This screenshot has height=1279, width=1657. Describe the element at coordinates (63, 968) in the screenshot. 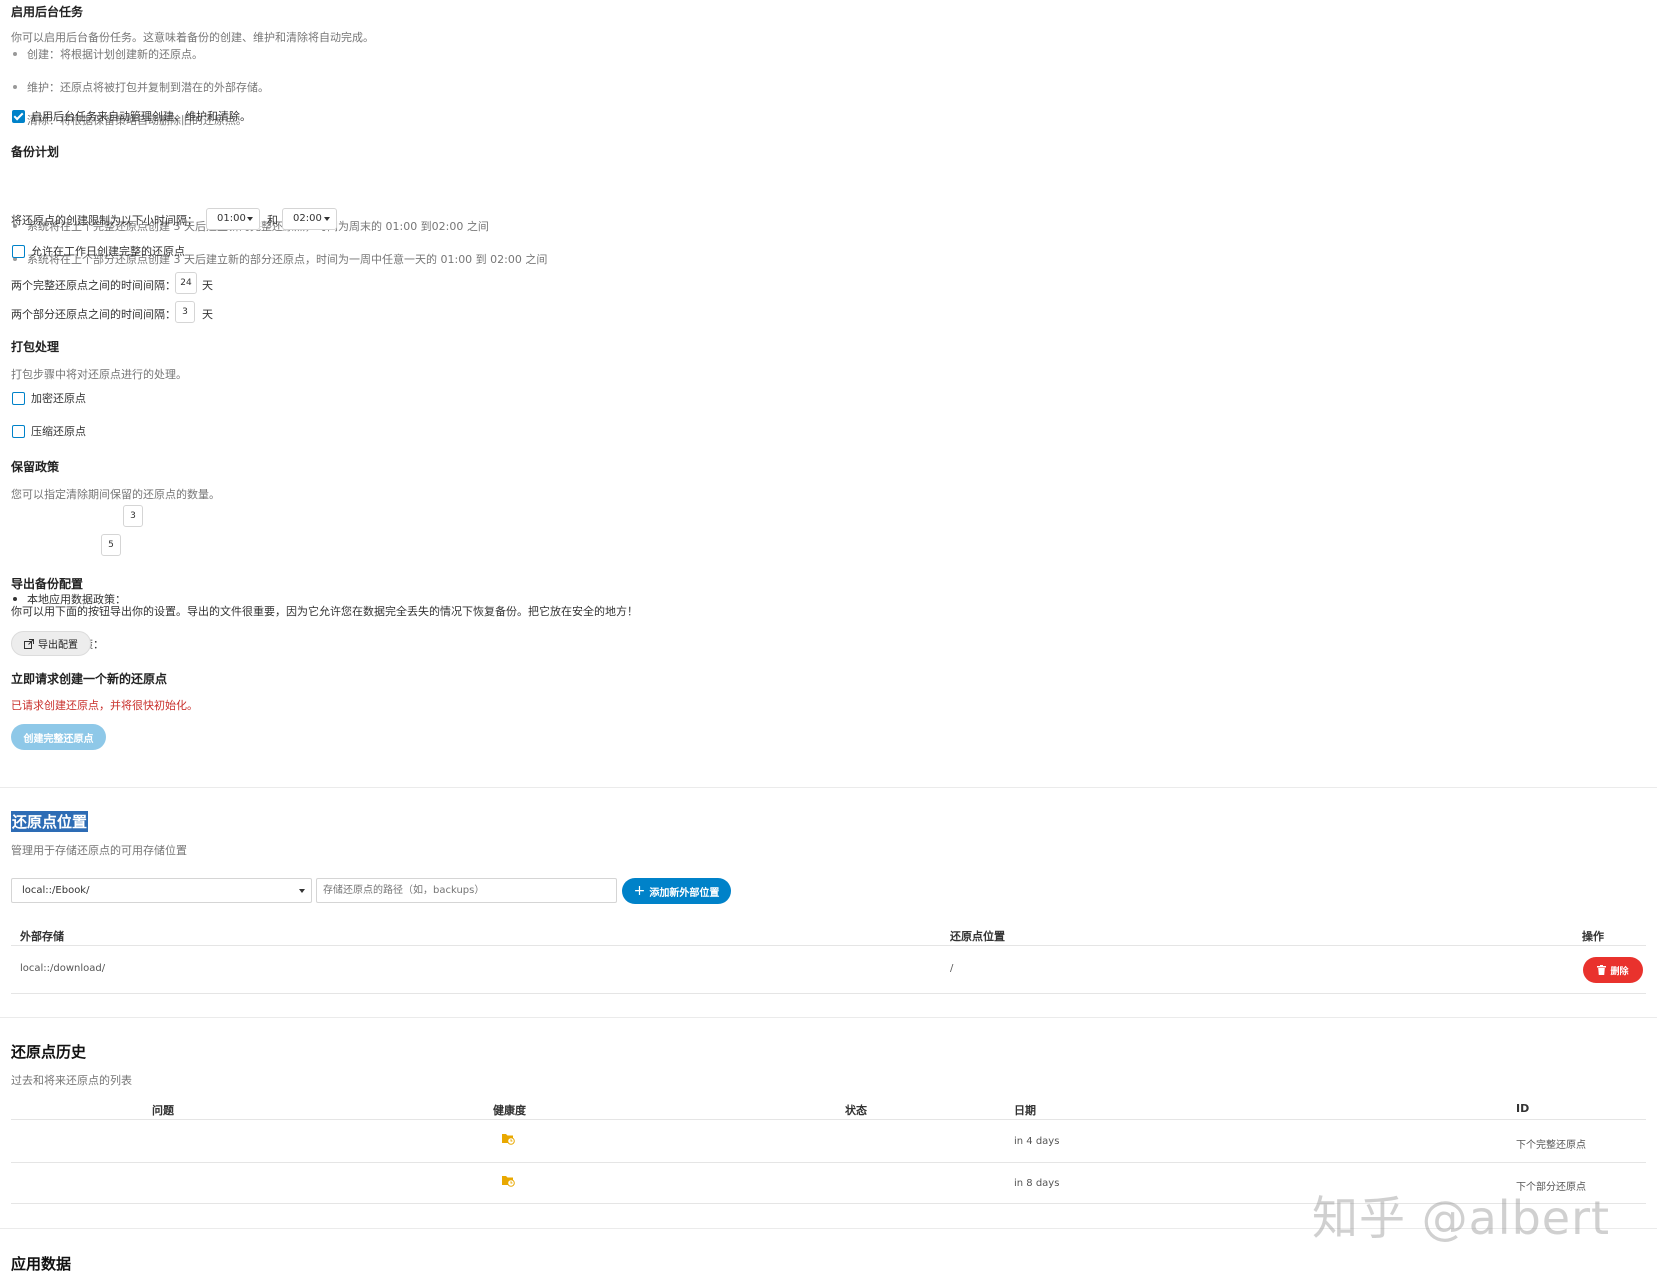

I see `storage-cell: local::/download/` at that location.